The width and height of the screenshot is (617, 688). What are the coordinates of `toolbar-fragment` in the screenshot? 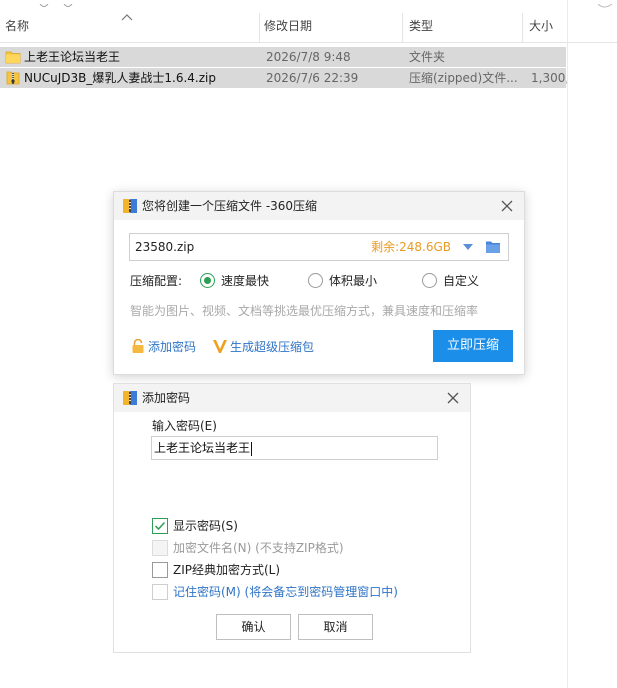 It's located at (308, 4).